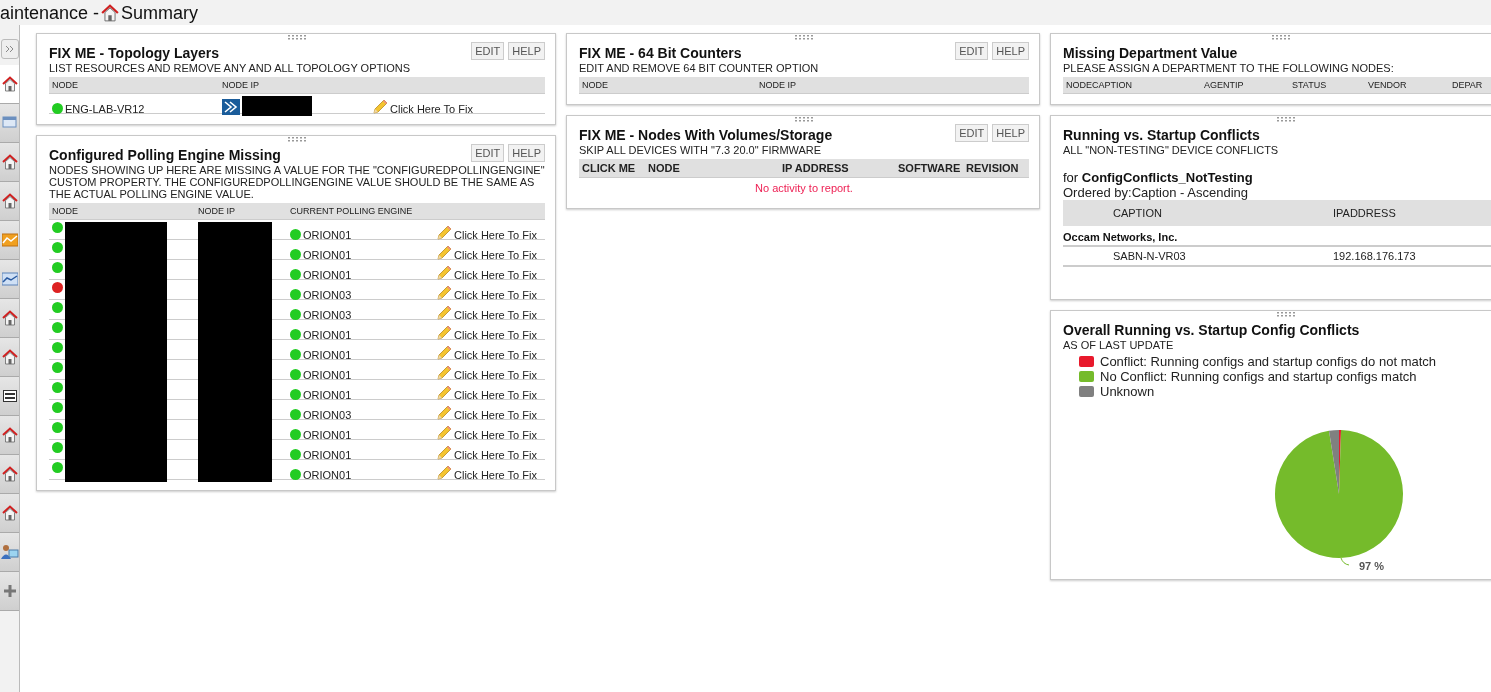  Describe the element at coordinates (9, 552) in the screenshot. I see `user-computer-icon` at that location.